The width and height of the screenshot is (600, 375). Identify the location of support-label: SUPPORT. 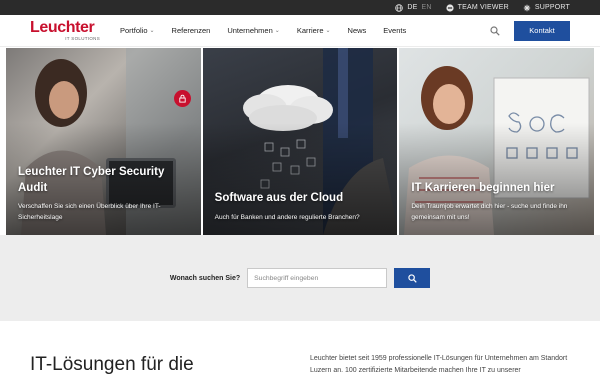
(552, 7).